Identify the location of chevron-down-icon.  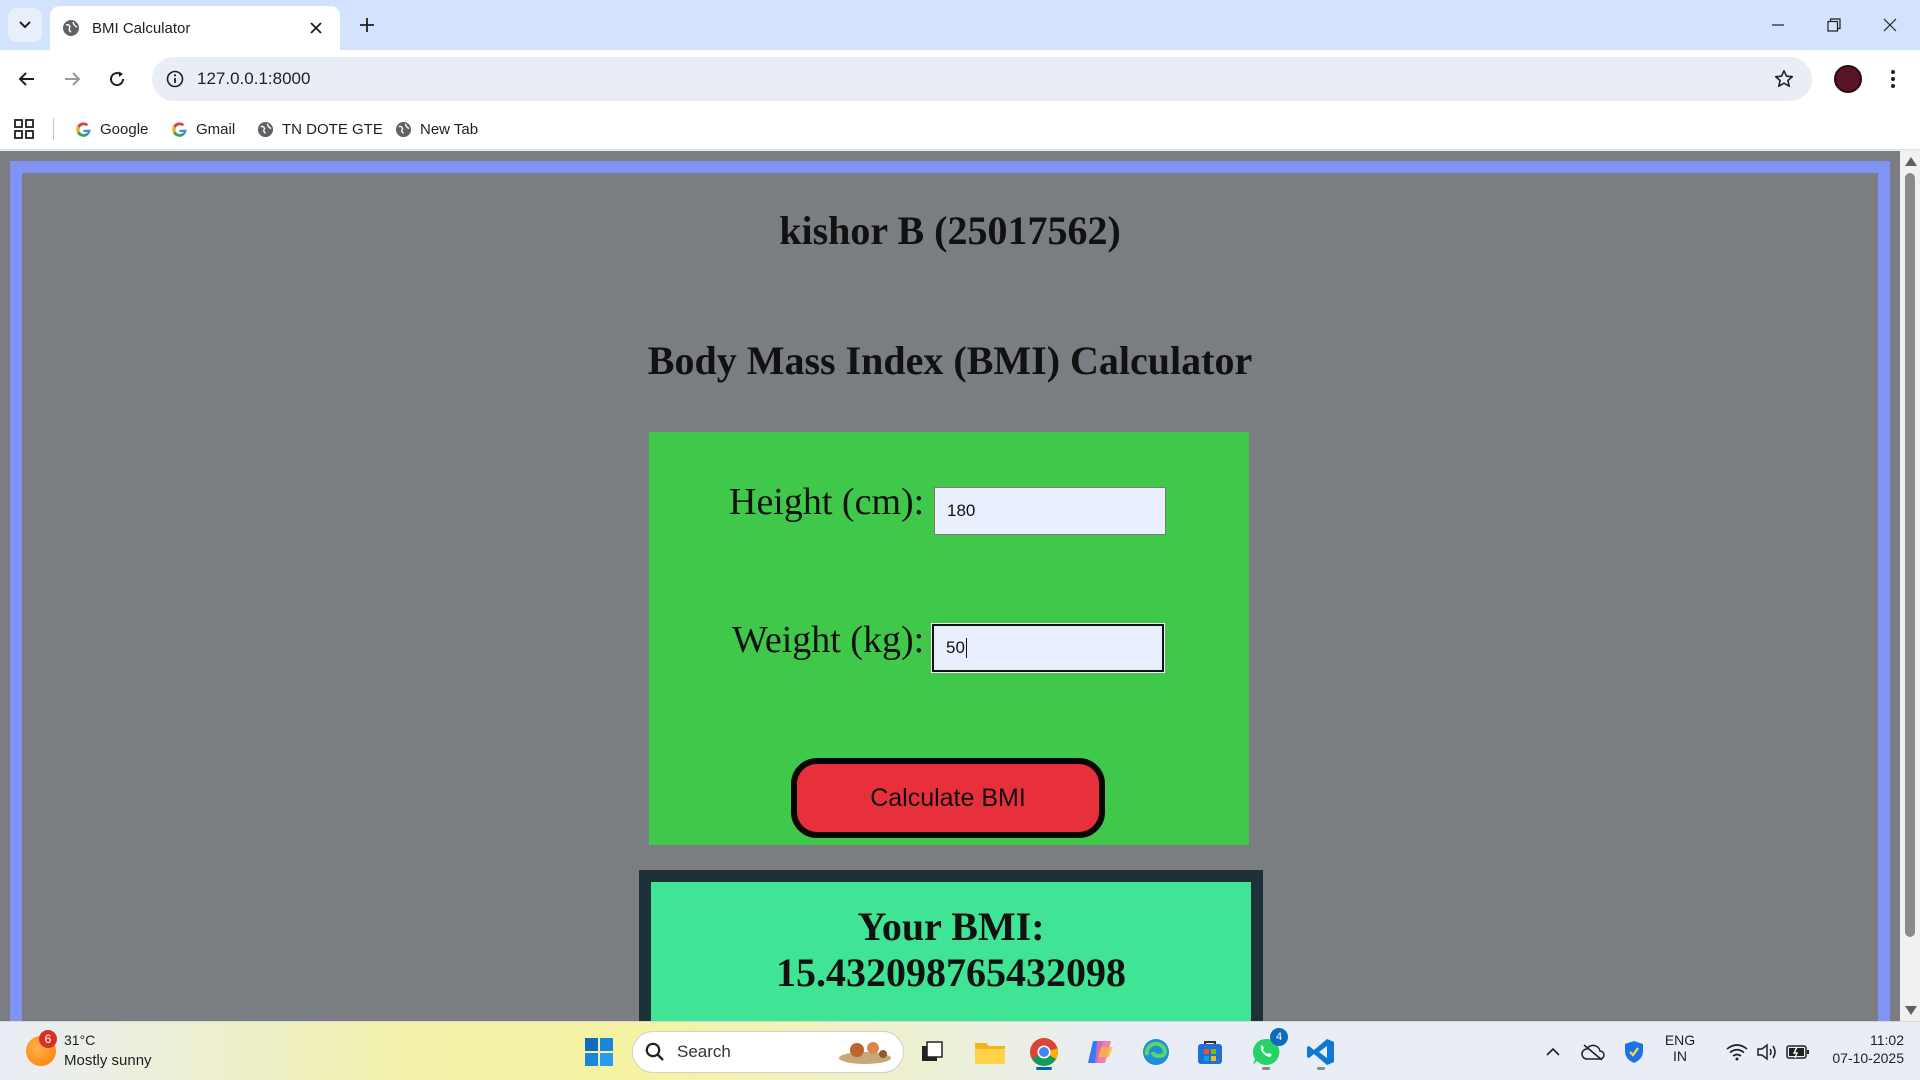
(25, 25).